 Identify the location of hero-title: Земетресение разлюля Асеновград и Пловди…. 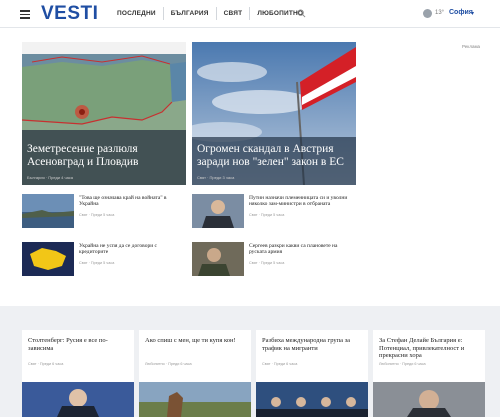
(104, 156).